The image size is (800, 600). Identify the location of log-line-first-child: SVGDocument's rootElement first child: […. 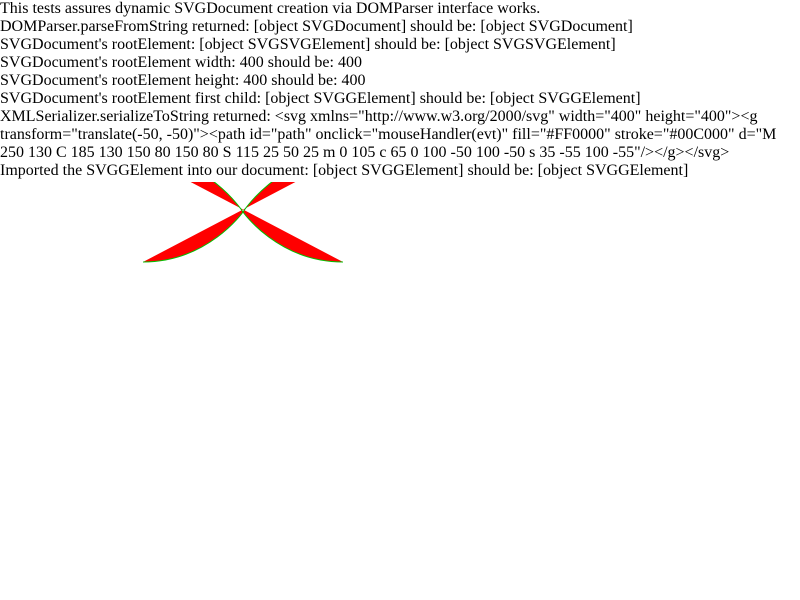
(320, 98).